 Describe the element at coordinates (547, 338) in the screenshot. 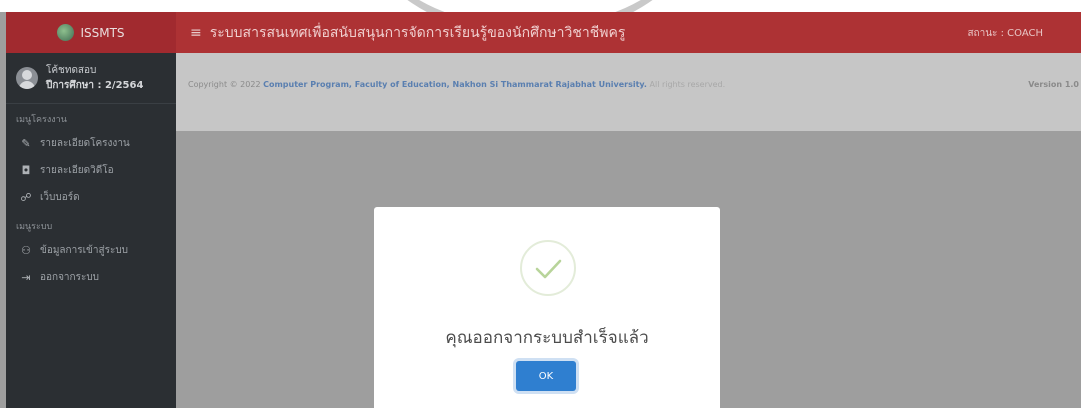

I see `dialog-message: คุณออกจากระบบสำเร็จแล้ว` at that location.